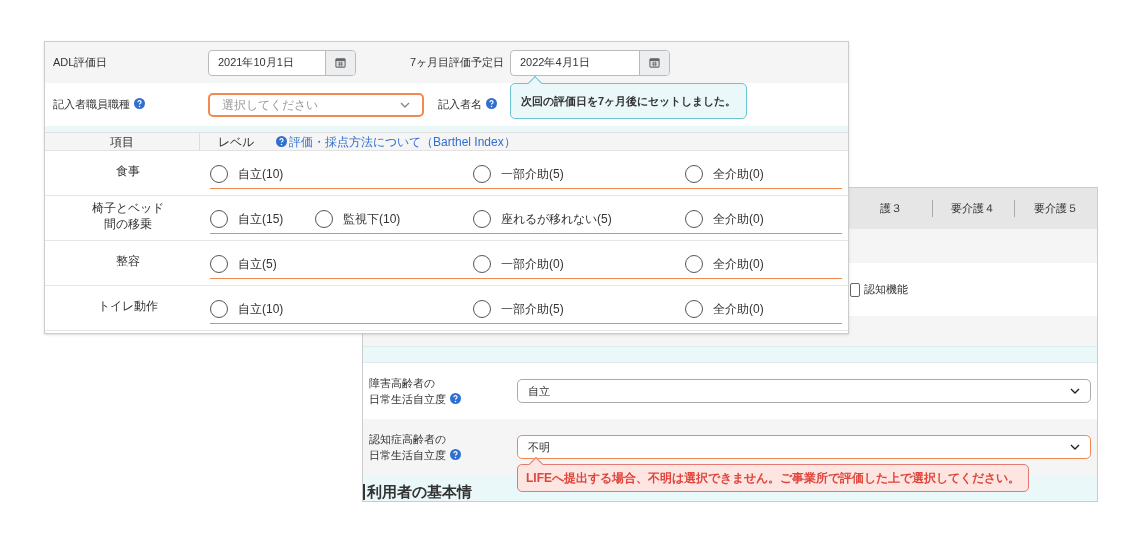 The width and height of the screenshot is (1148, 554). I want to click on date-field: 2021年10月1日, so click(282, 62).